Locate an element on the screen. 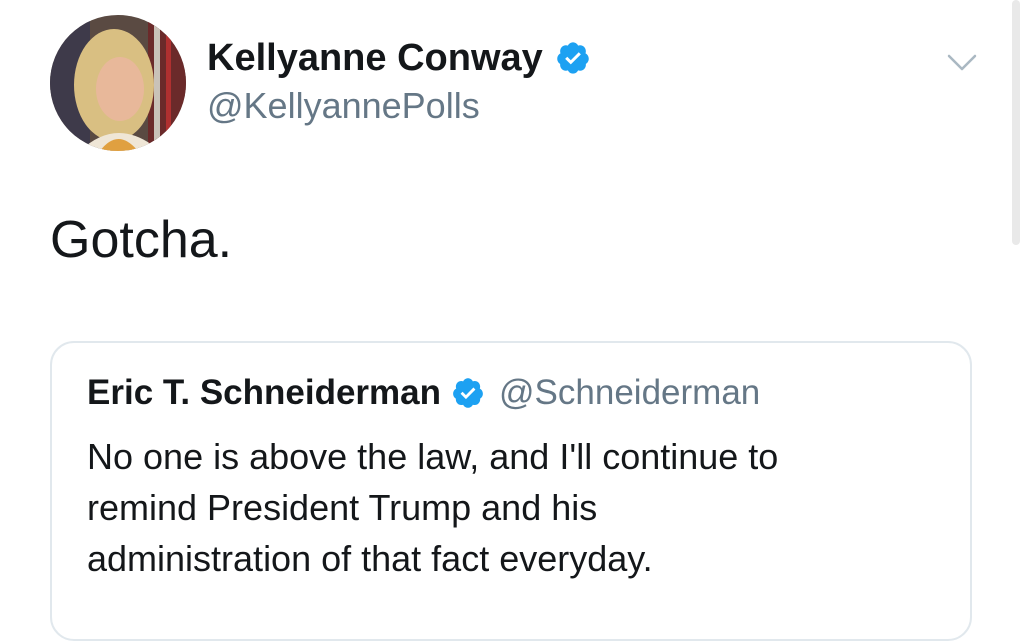 The width and height of the screenshot is (1024, 641). author-handle: @KellyannePolls is located at coordinates (343, 106).